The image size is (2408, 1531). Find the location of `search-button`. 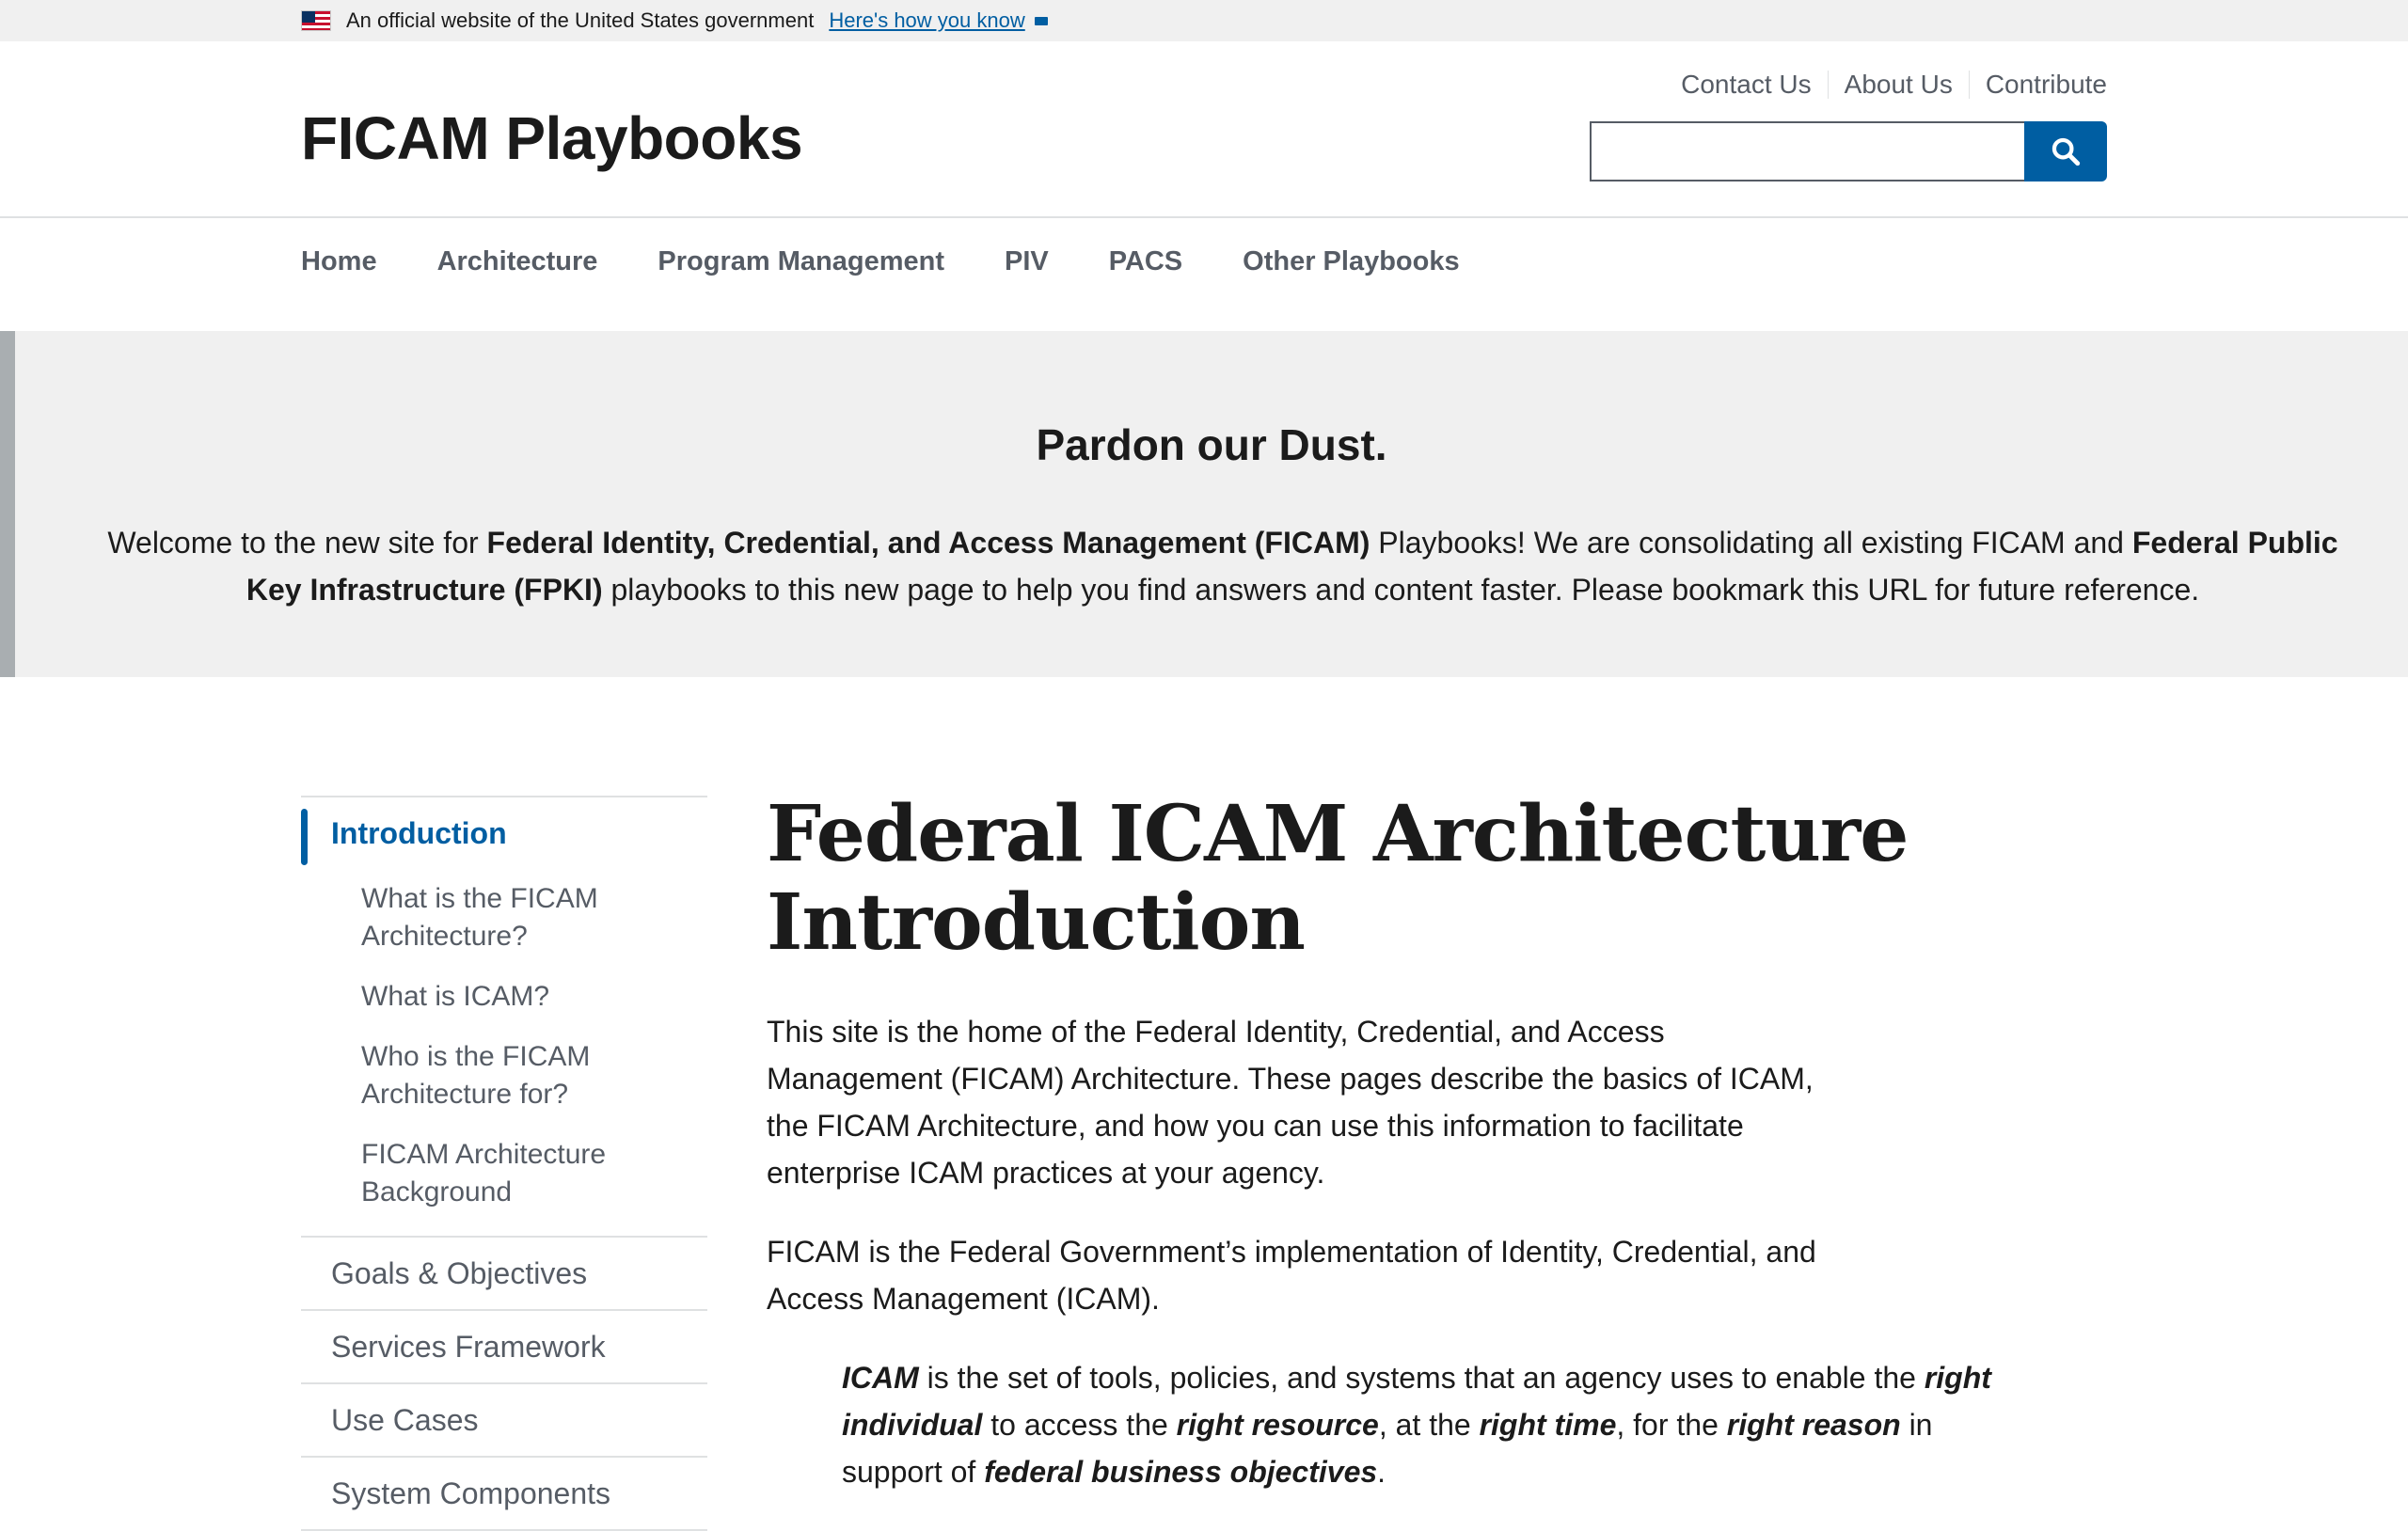

search-button is located at coordinates (2065, 151).